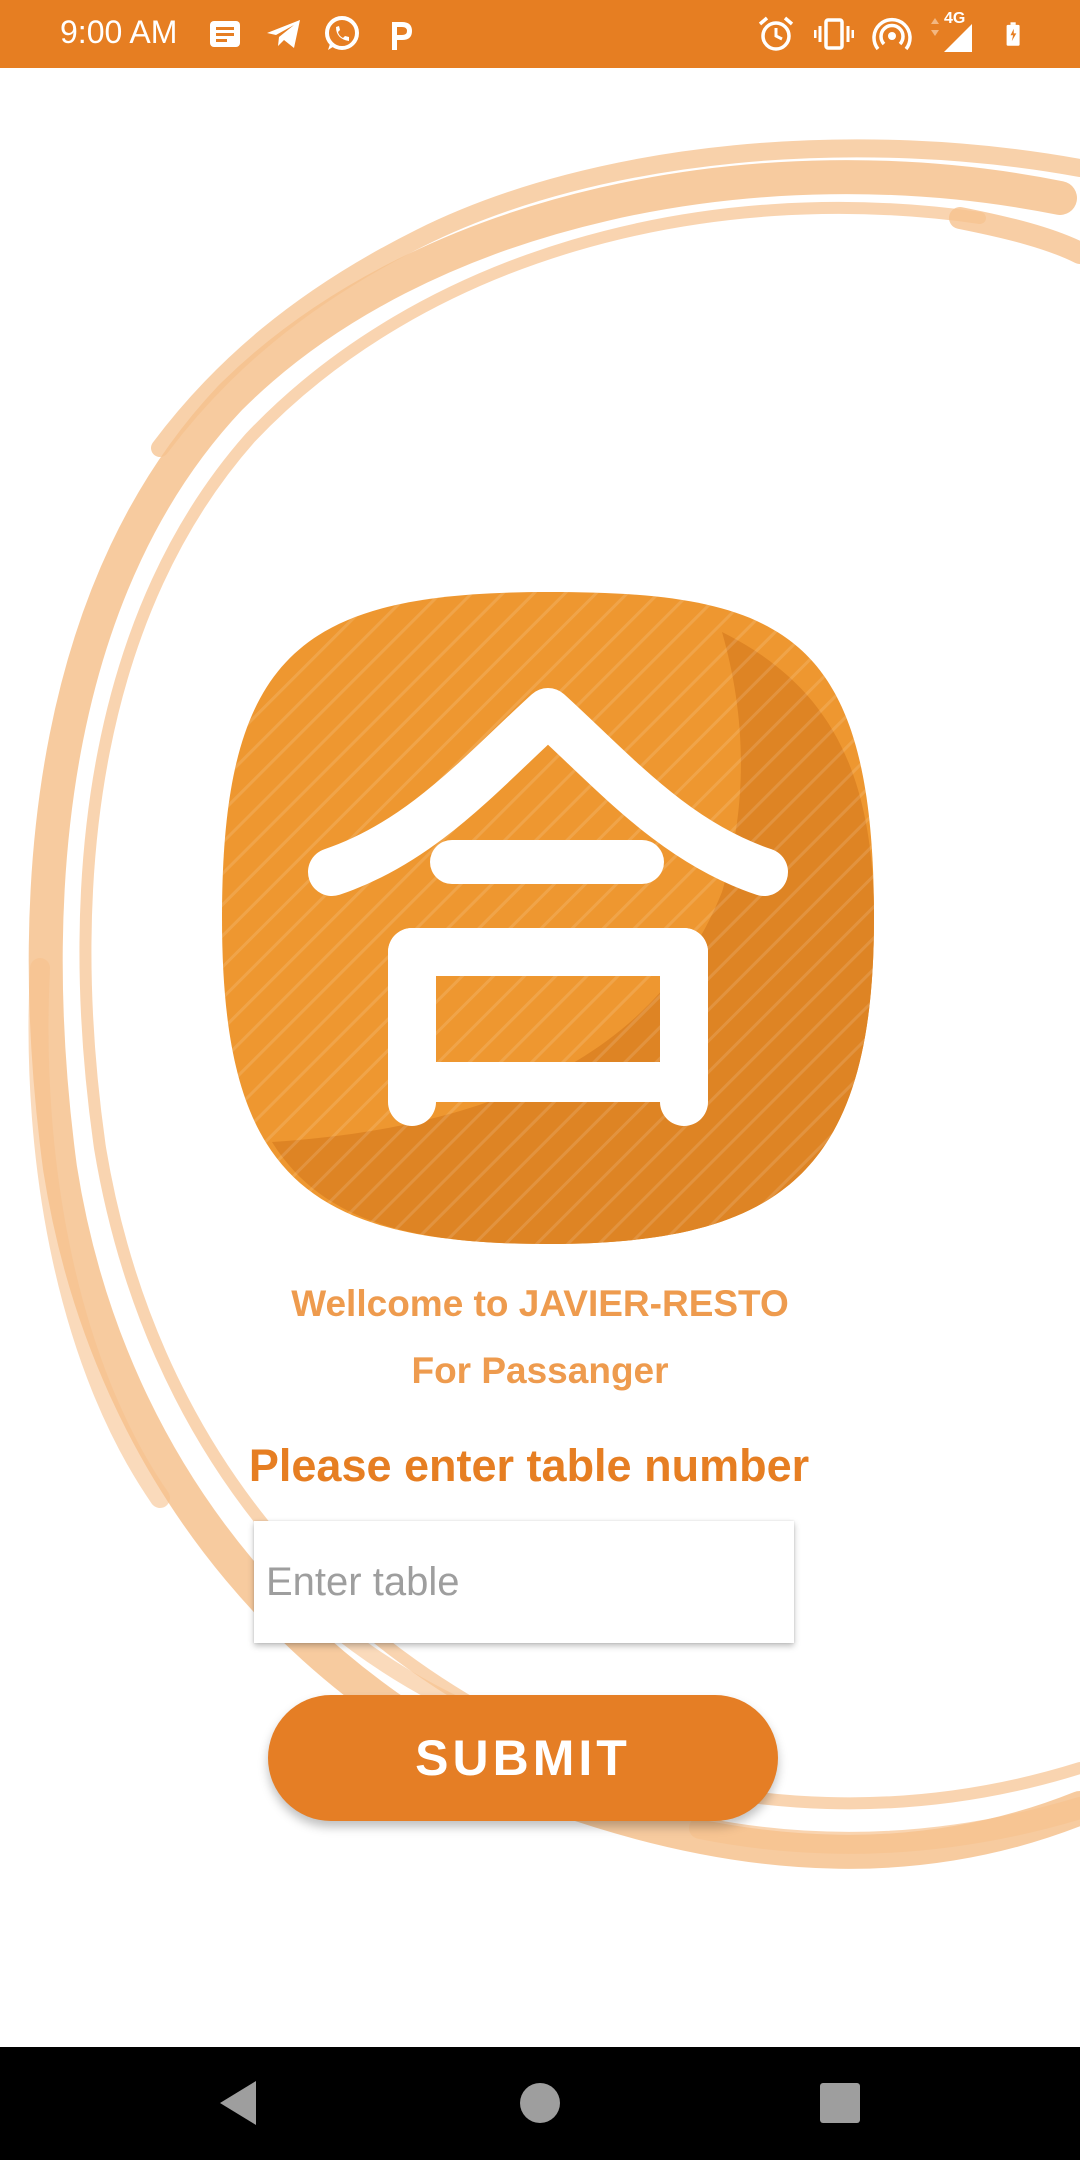  I want to click on status-left-icons, so click(313, 34).